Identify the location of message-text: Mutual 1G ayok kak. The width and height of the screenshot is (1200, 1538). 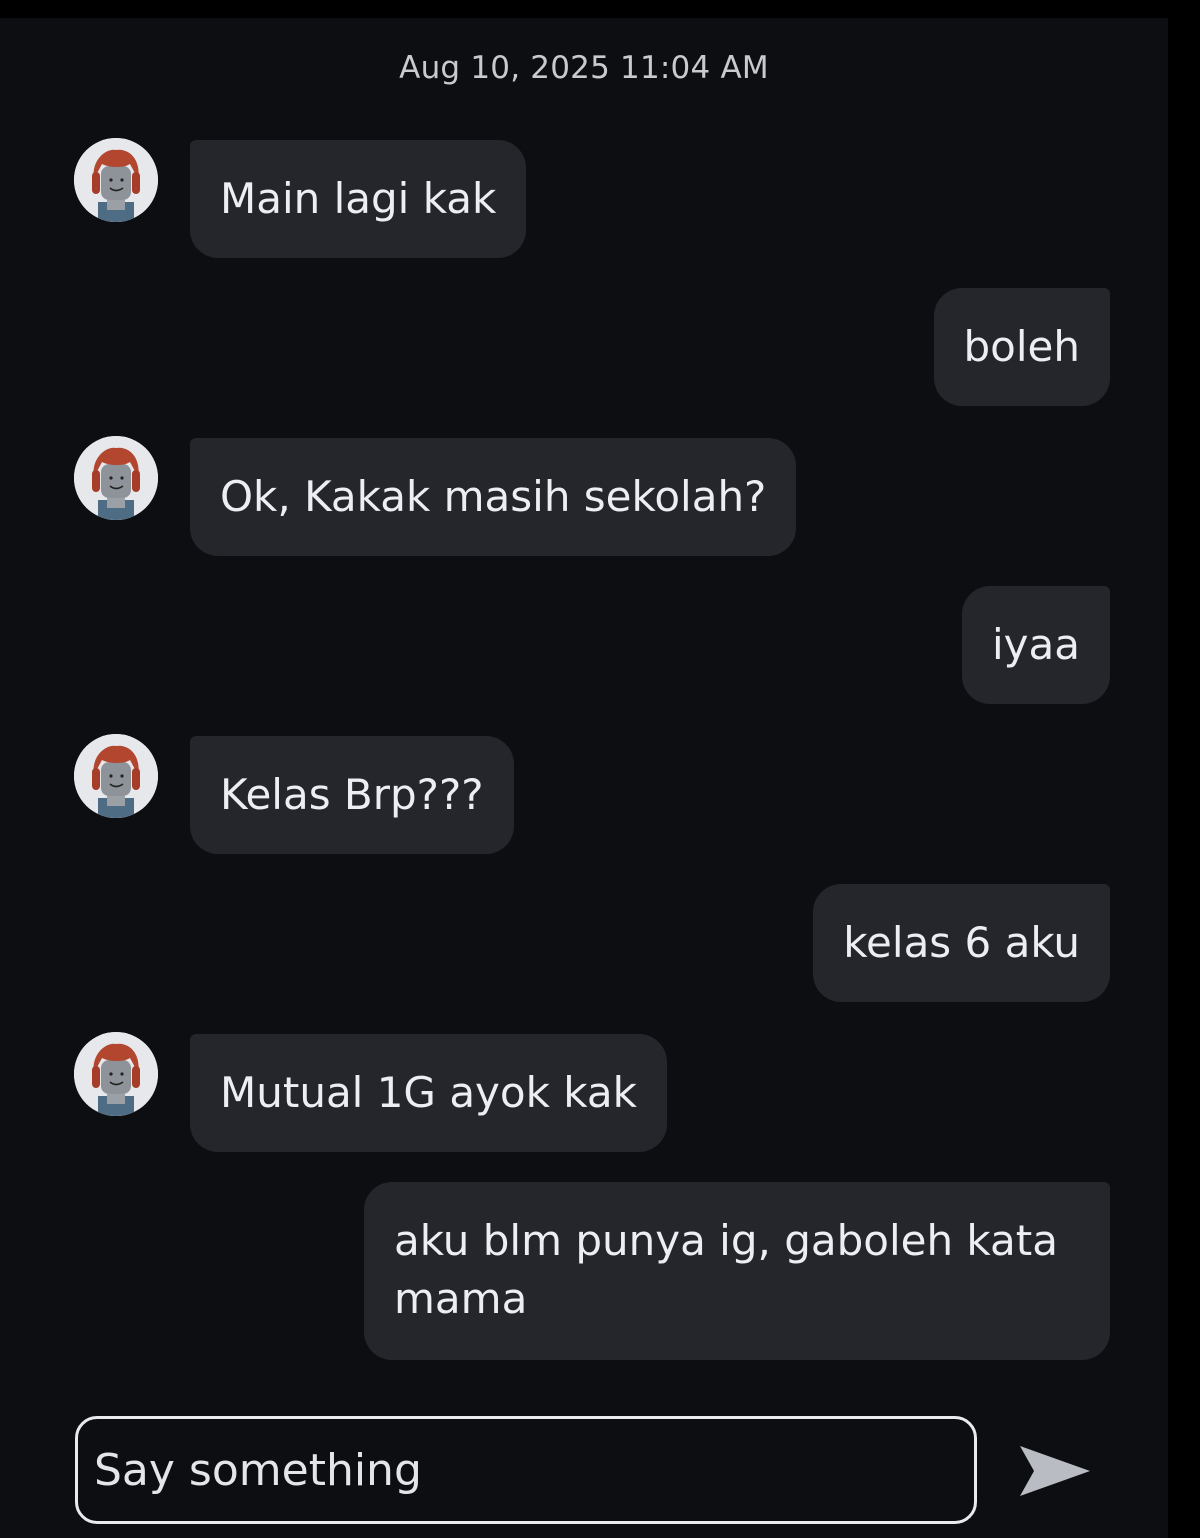
(428, 1092).